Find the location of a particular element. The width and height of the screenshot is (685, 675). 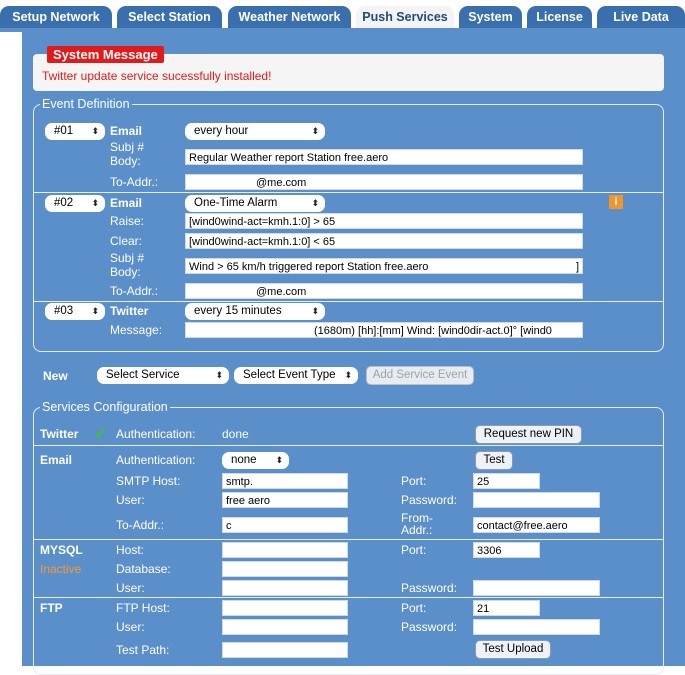

twitter-service-label: Twitter is located at coordinates (59, 434).